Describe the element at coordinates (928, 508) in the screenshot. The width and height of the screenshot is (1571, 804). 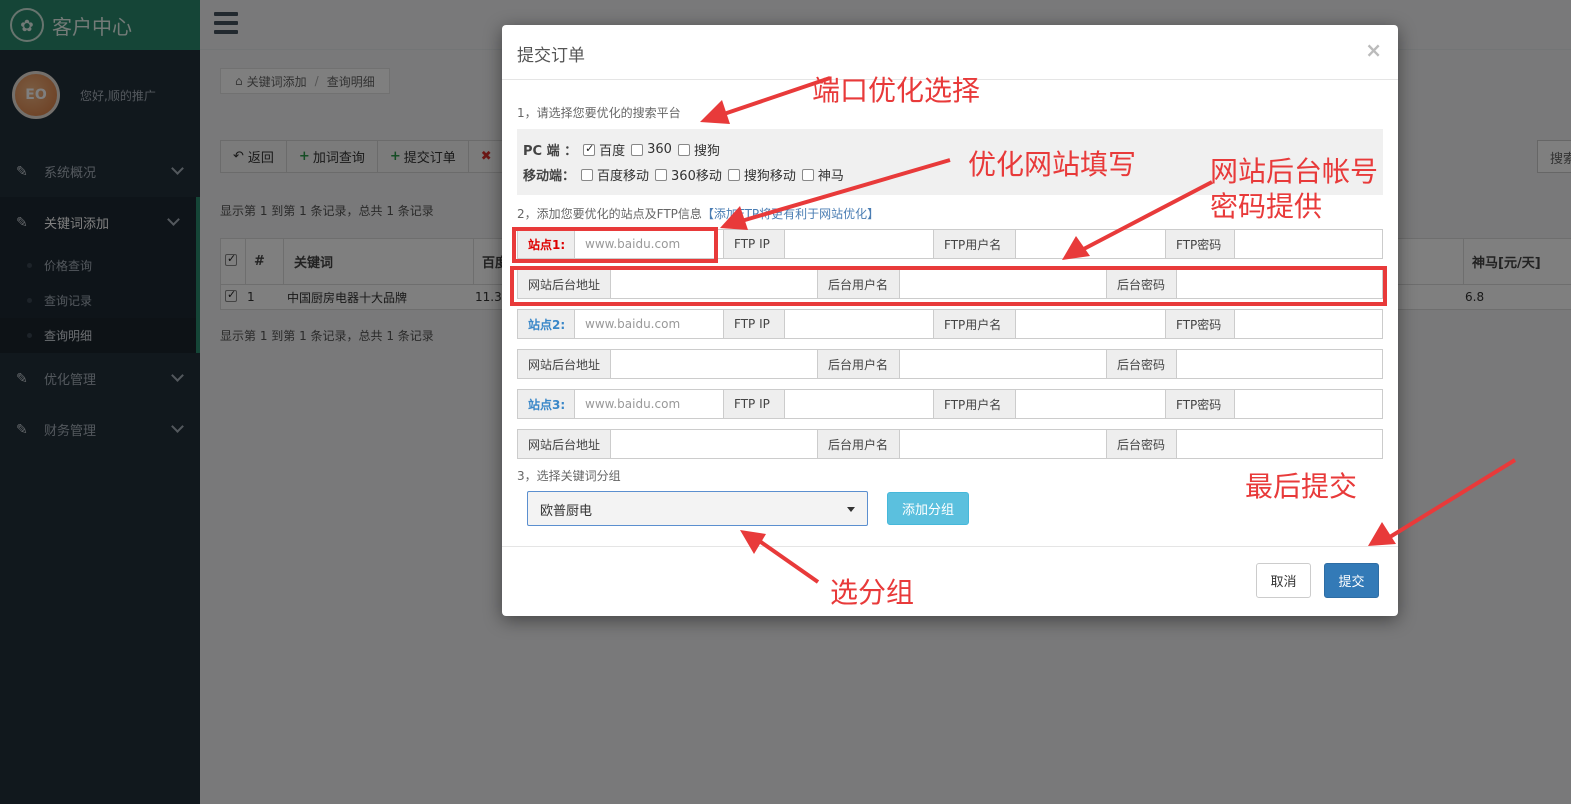
I see `add-group-button: 添加分组` at that location.